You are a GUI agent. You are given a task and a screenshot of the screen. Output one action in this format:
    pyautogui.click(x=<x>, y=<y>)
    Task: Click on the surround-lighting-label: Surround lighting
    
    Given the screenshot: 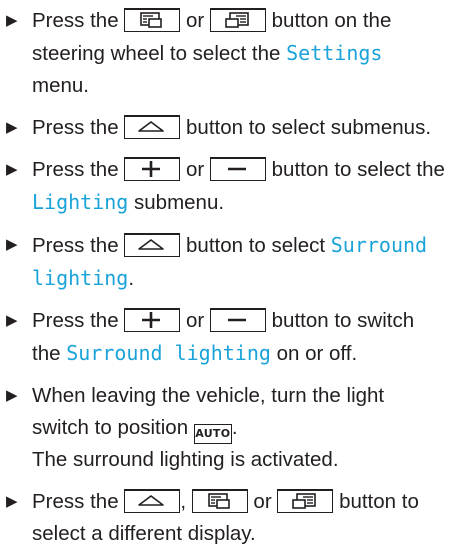 What is the action you would take?
    pyautogui.click(x=168, y=353)
    